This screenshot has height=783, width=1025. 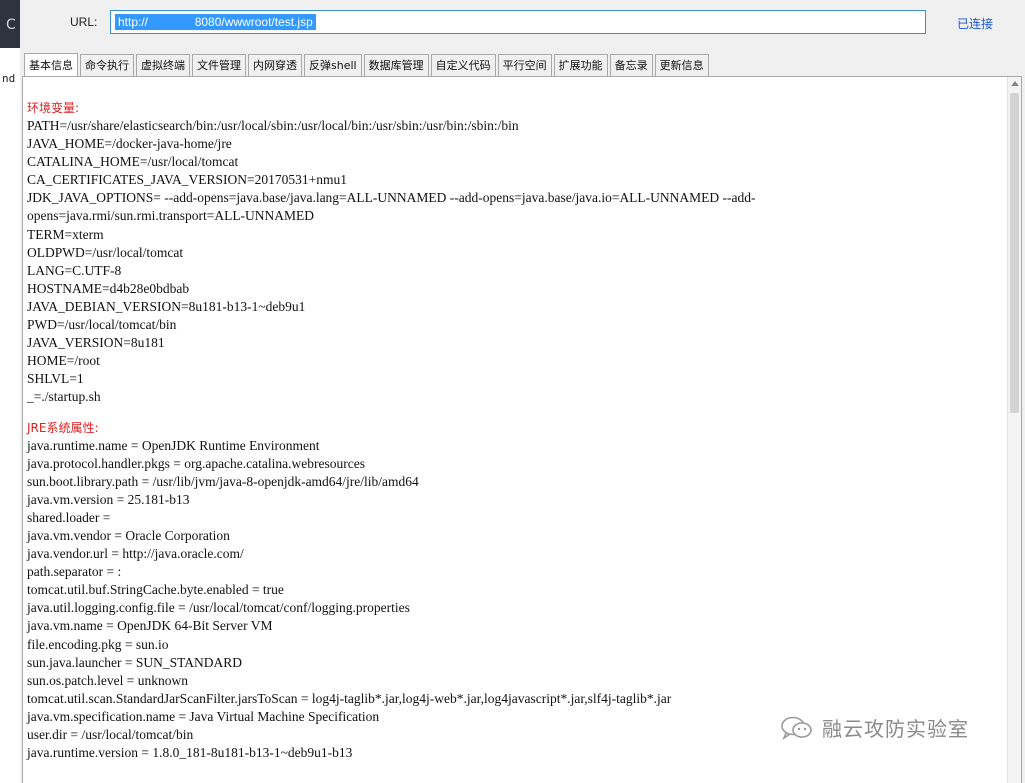 I want to click on url-toolbar: URL: http:// 8080/wwwroot/test.jsp 已连接, so click(x=522, y=21).